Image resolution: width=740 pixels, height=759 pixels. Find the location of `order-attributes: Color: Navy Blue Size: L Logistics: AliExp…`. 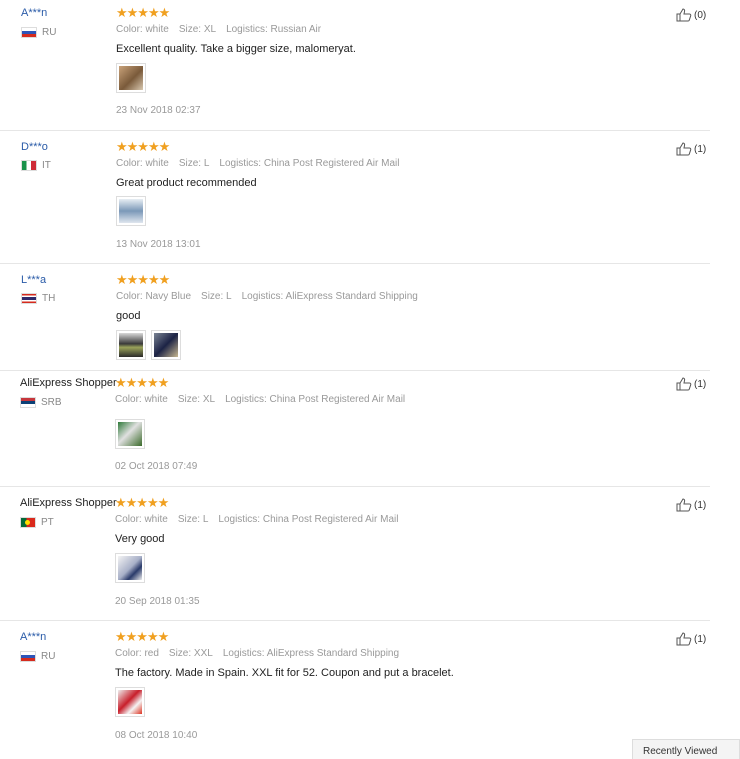

order-attributes: Color: Navy Blue Size: L Logistics: AliExp… is located at coordinates (267, 296).